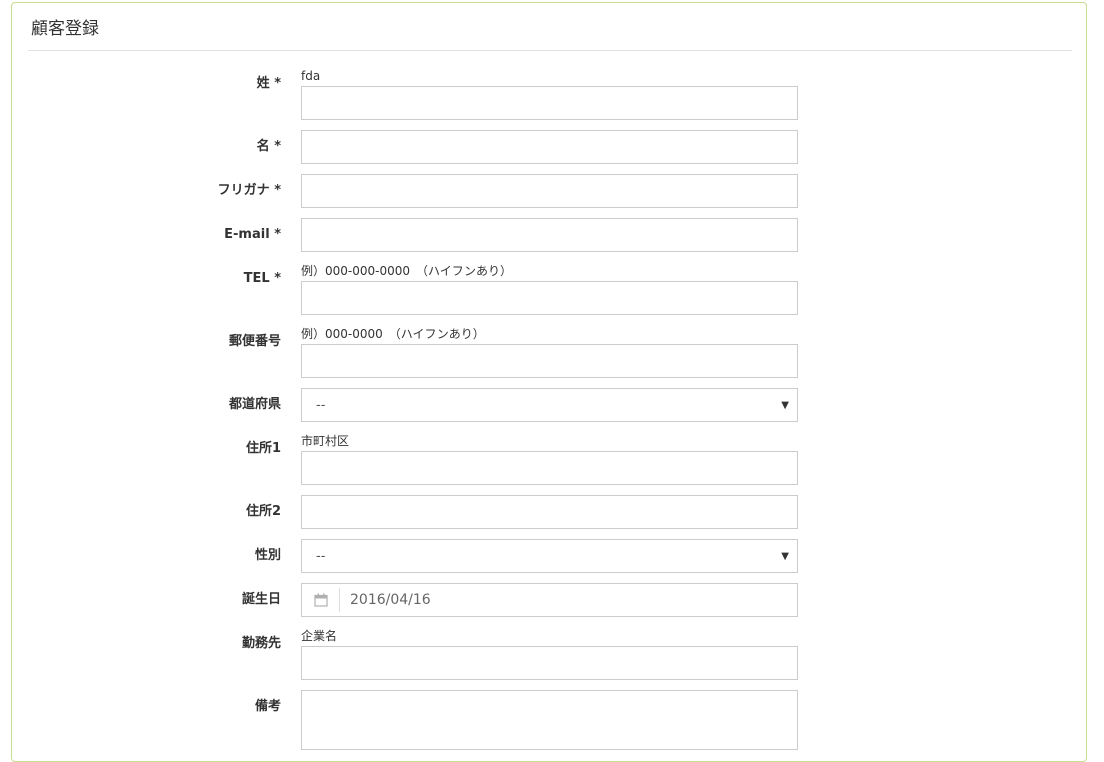  What do you see at coordinates (393, 334) in the screenshot?
I see `postal-code-hint: 例）000-0000 （ハイフンあり）` at bounding box center [393, 334].